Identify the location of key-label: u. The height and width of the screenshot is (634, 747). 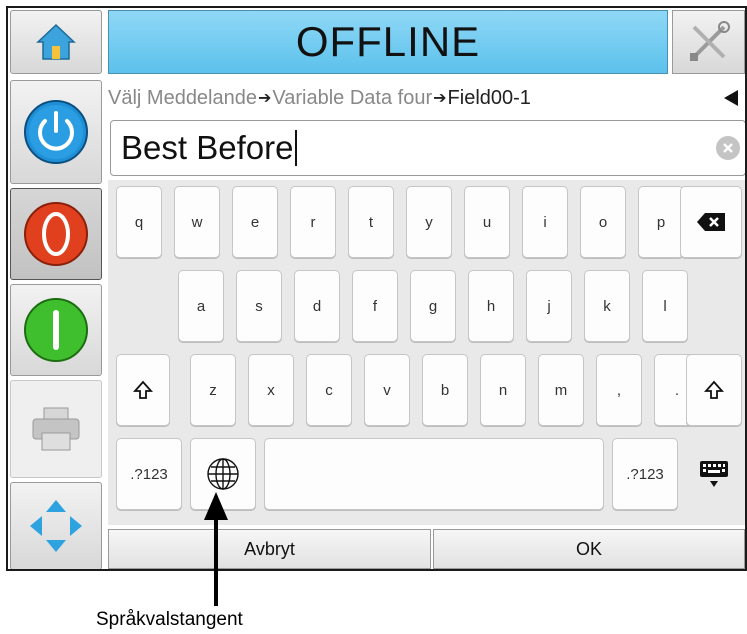
(487, 222).